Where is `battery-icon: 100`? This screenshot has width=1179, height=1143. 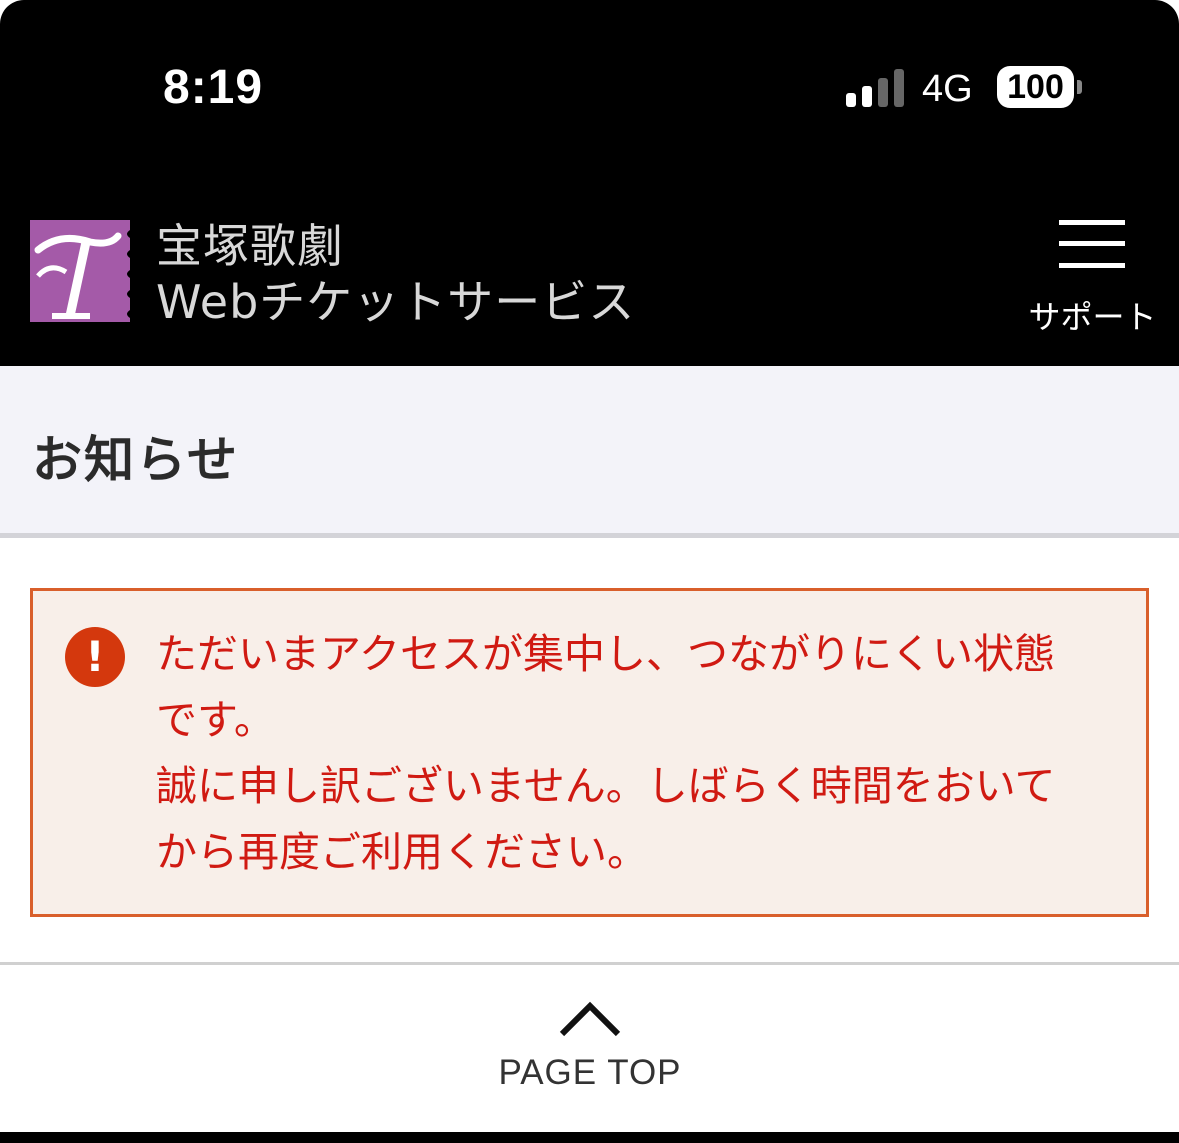 battery-icon: 100 is located at coordinates (1035, 87).